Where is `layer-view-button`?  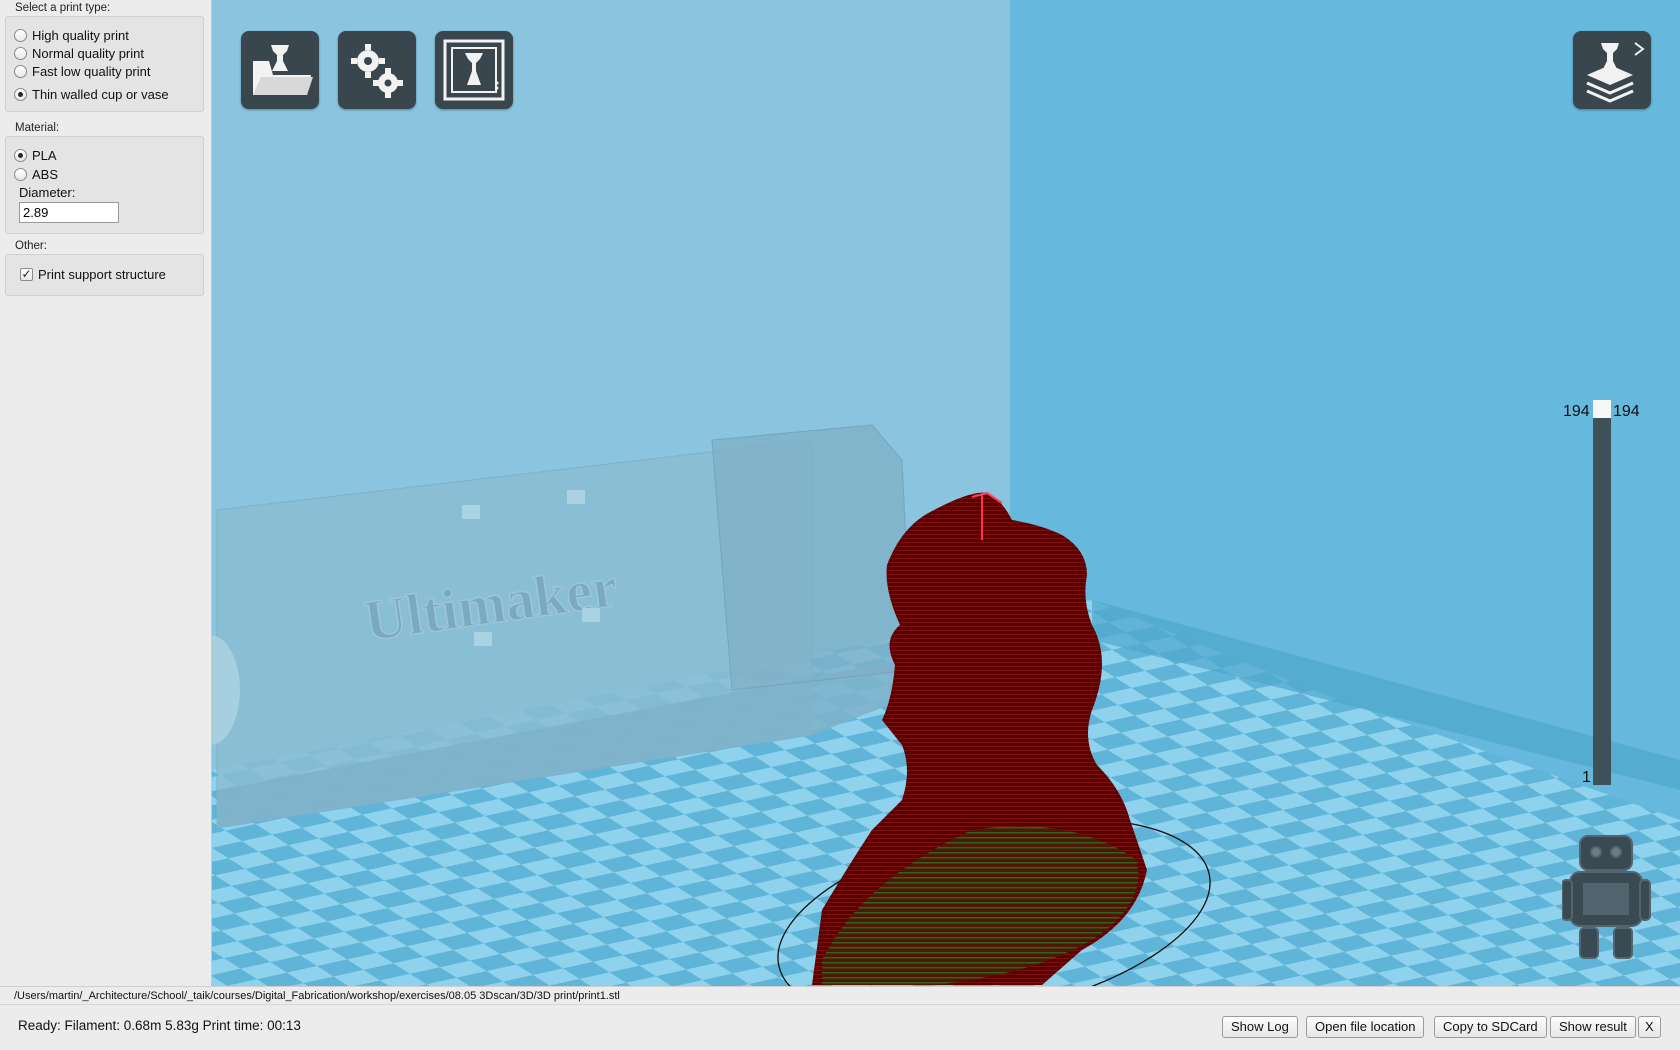
layer-view-button is located at coordinates (1612, 70).